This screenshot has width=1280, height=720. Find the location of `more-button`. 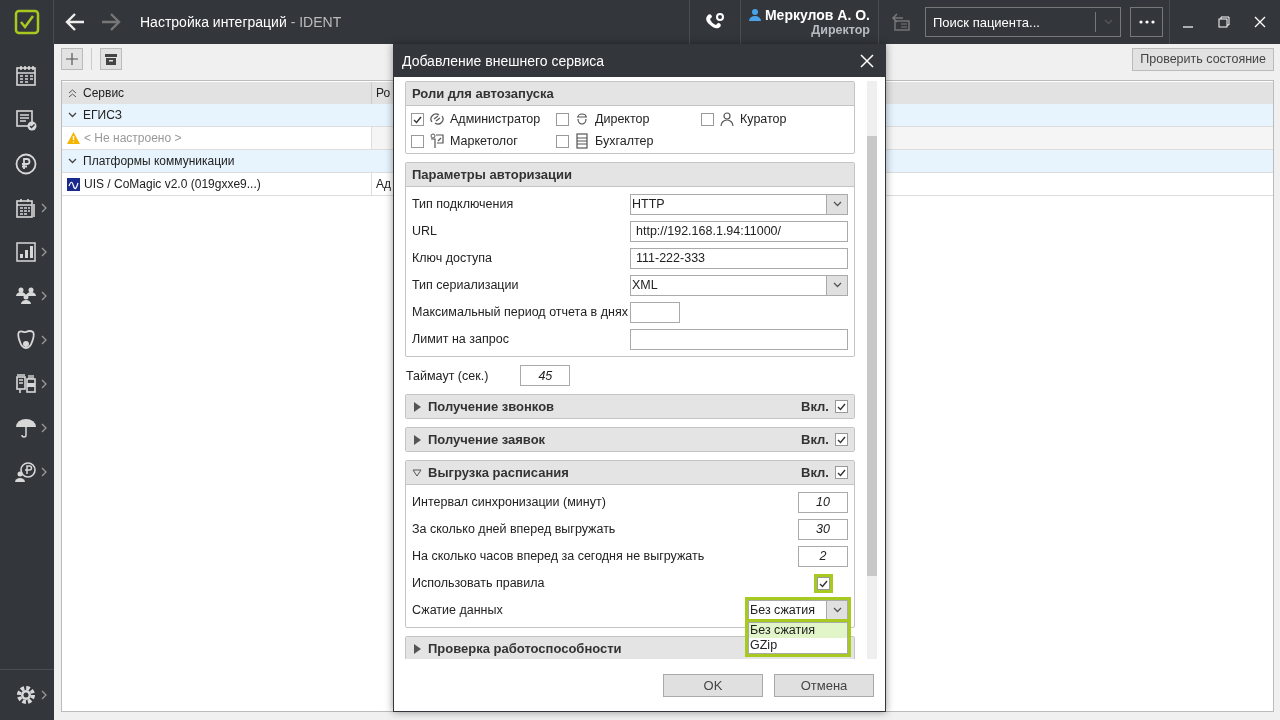

more-button is located at coordinates (1146, 22).